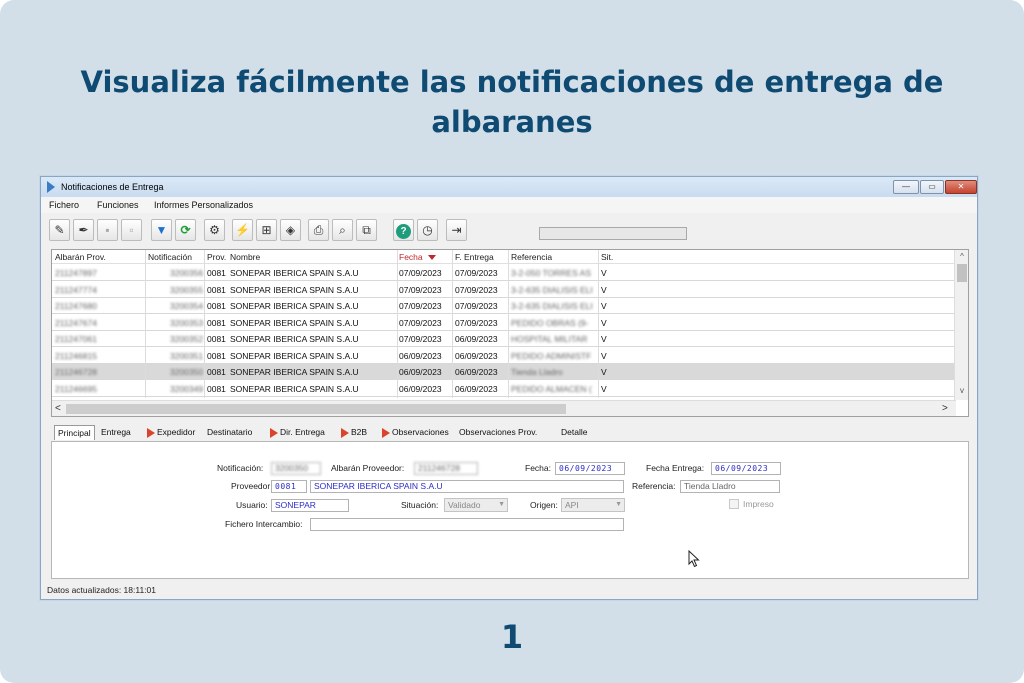  Describe the element at coordinates (59, 230) in the screenshot. I see `edit-button: ✎` at that location.